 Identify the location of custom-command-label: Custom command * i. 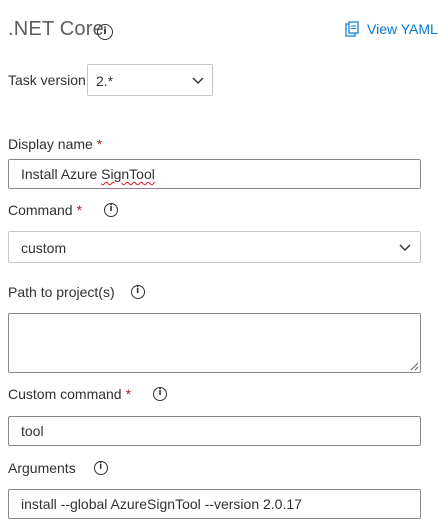
(88, 394).